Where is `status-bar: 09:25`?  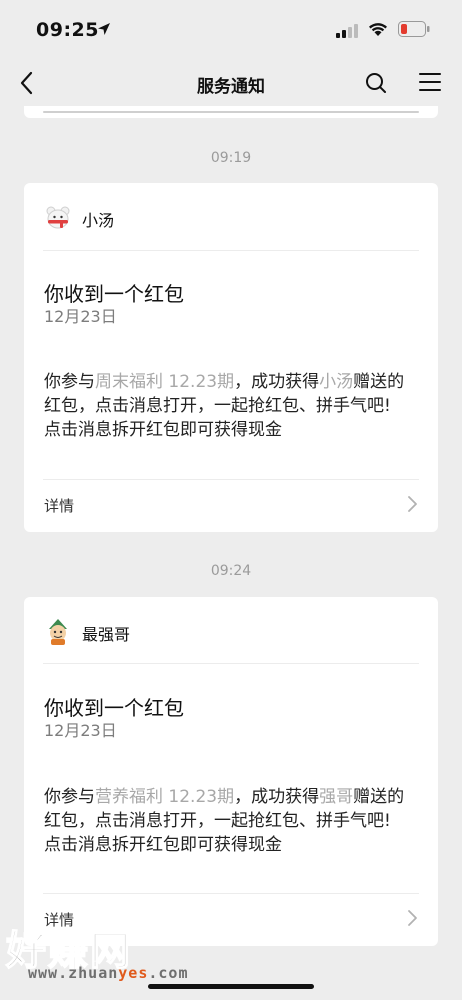
status-bar: 09:25 is located at coordinates (231, 30).